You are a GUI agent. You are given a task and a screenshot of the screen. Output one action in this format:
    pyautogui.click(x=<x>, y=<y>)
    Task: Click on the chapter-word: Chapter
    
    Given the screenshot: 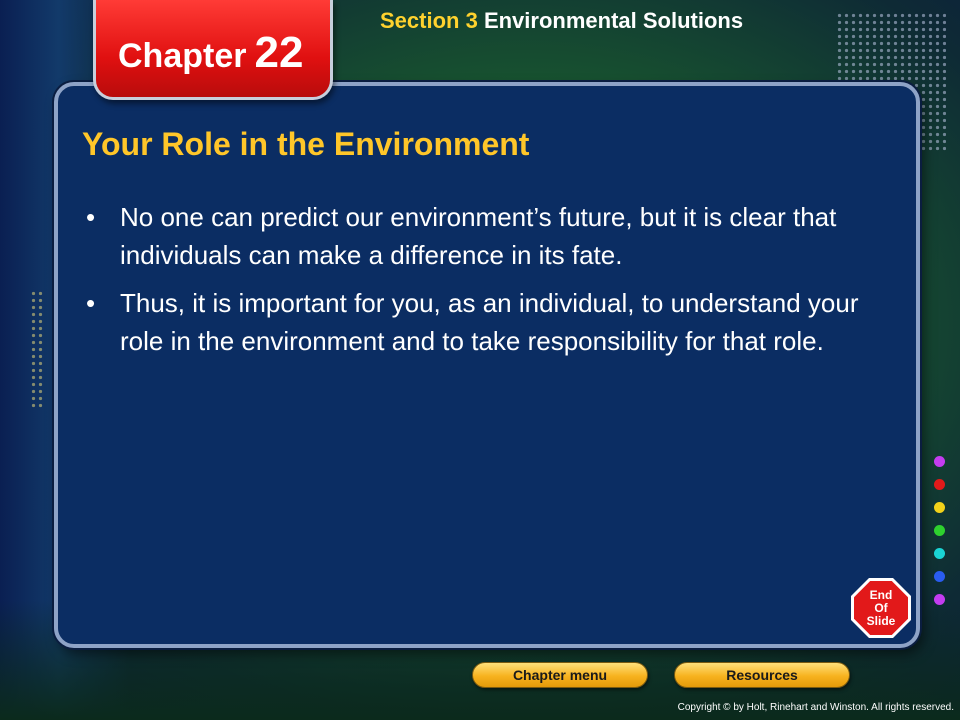 What is the action you would take?
    pyautogui.click(x=182, y=56)
    